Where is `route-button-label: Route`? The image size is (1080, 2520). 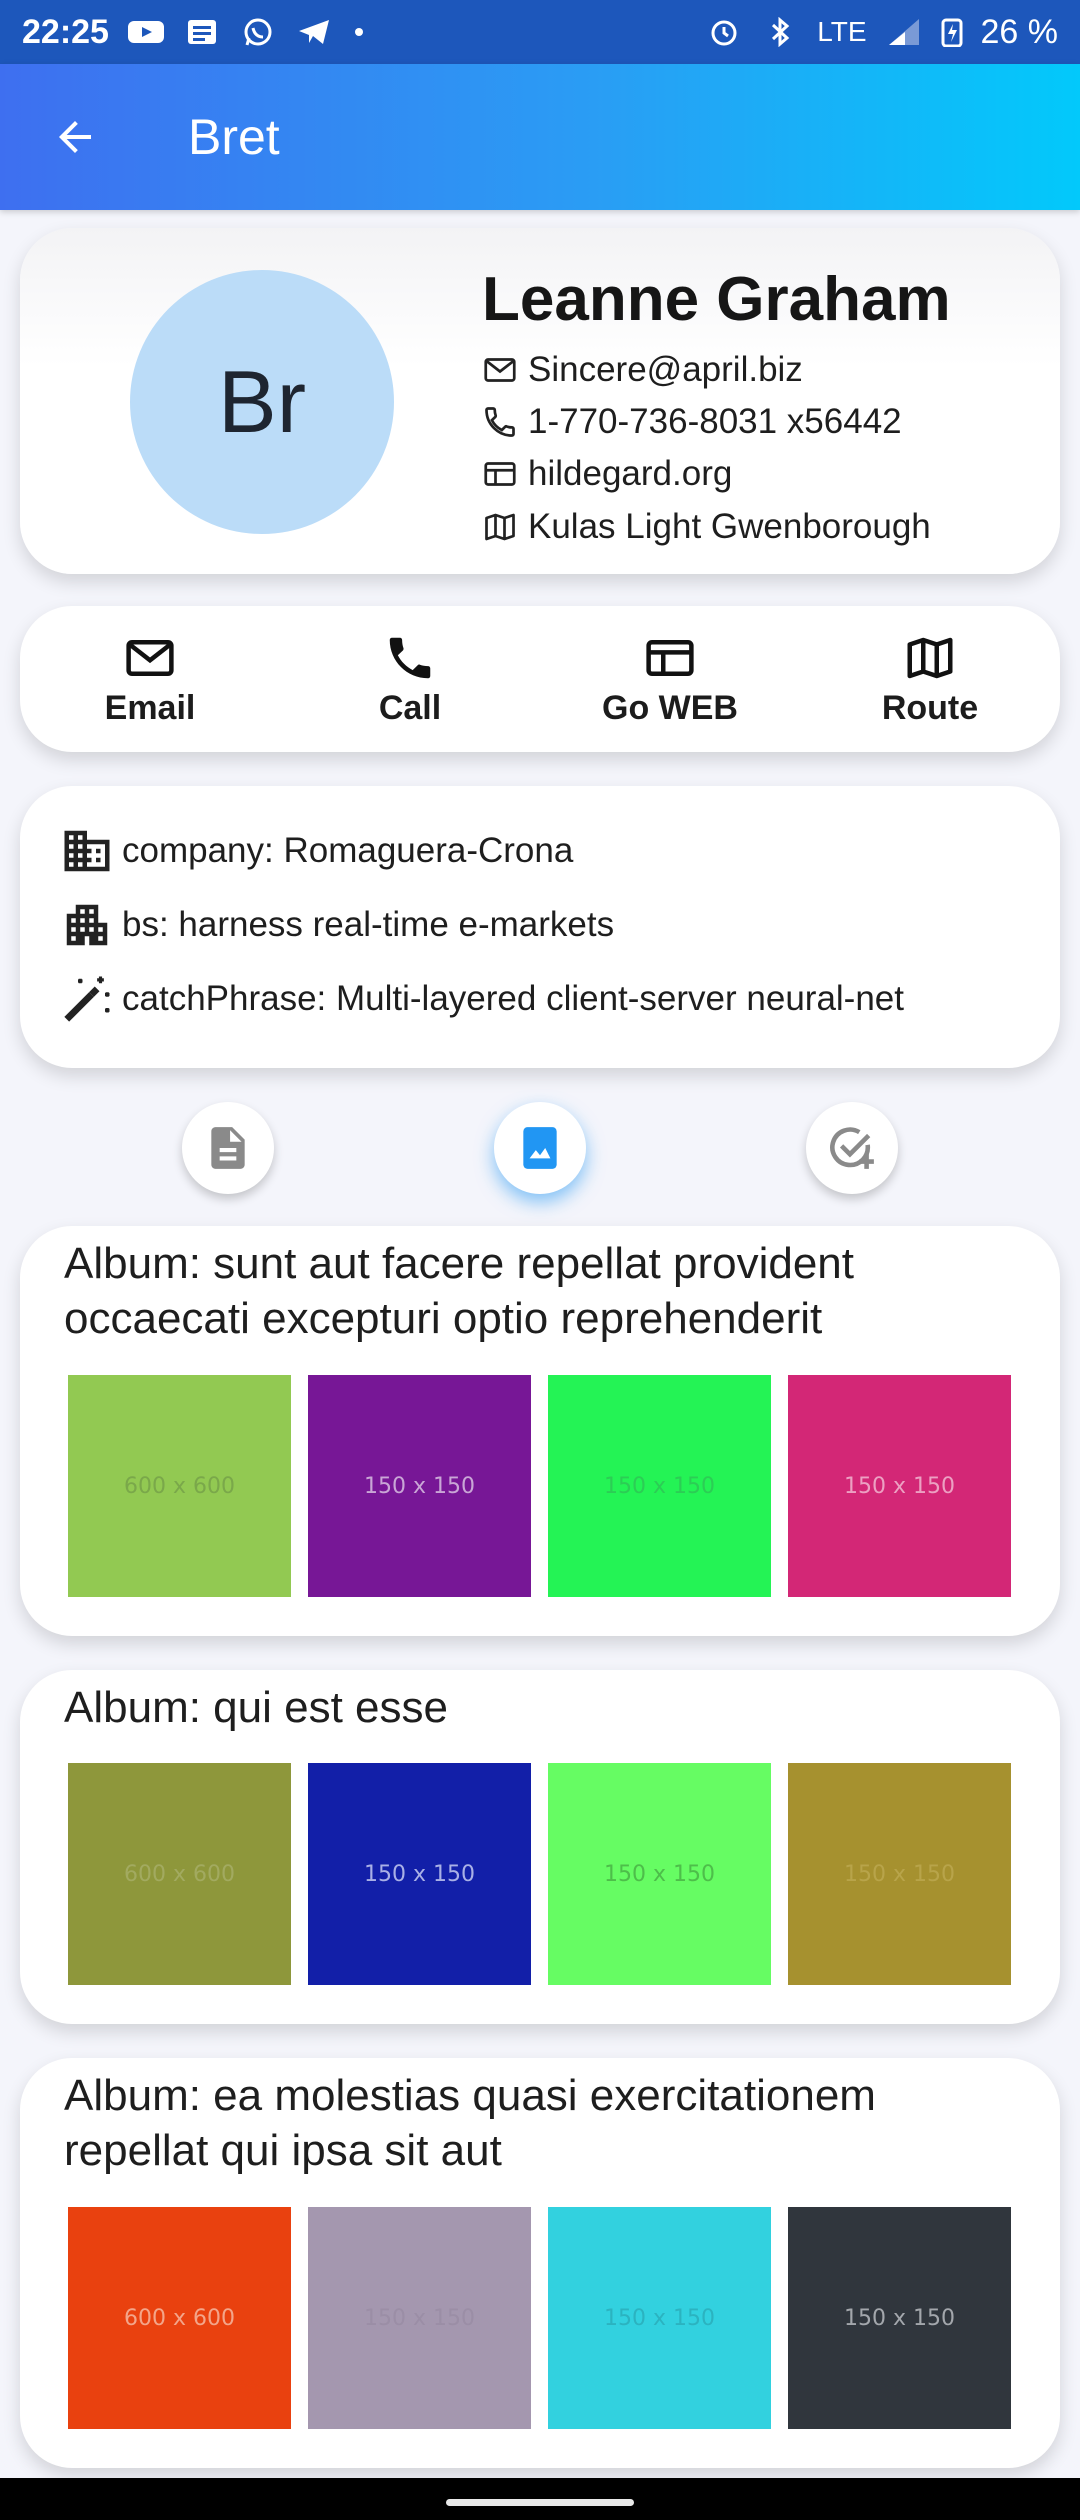
route-button-label: Route is located at coordinates (930, 707).